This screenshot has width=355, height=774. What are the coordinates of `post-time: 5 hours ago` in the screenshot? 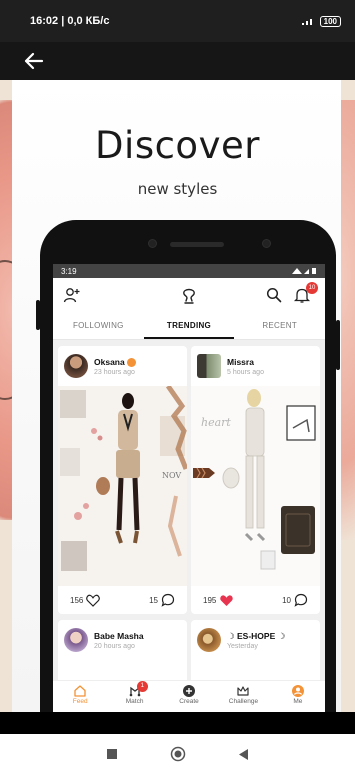 It's located at (245, 372).